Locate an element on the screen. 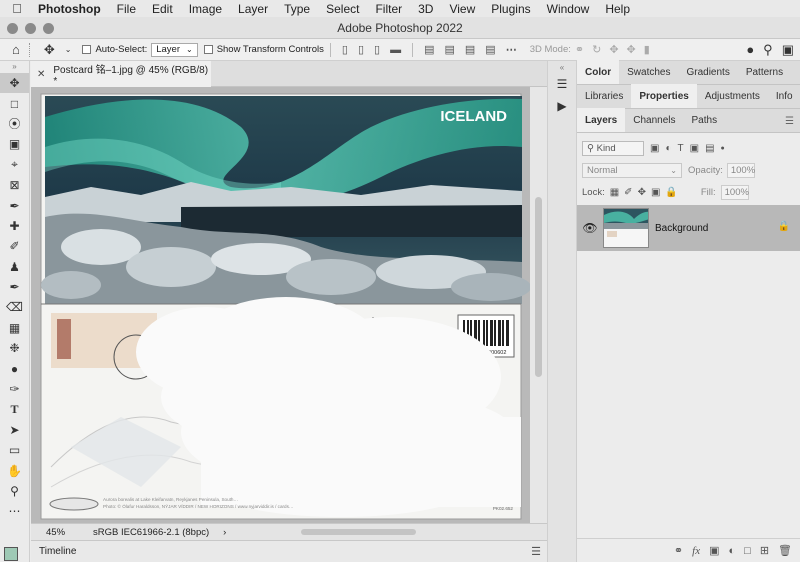 The width and height of the screenshot is (800, 562). shape-filter-icon: ▣ is located at coordinates (694, 148).